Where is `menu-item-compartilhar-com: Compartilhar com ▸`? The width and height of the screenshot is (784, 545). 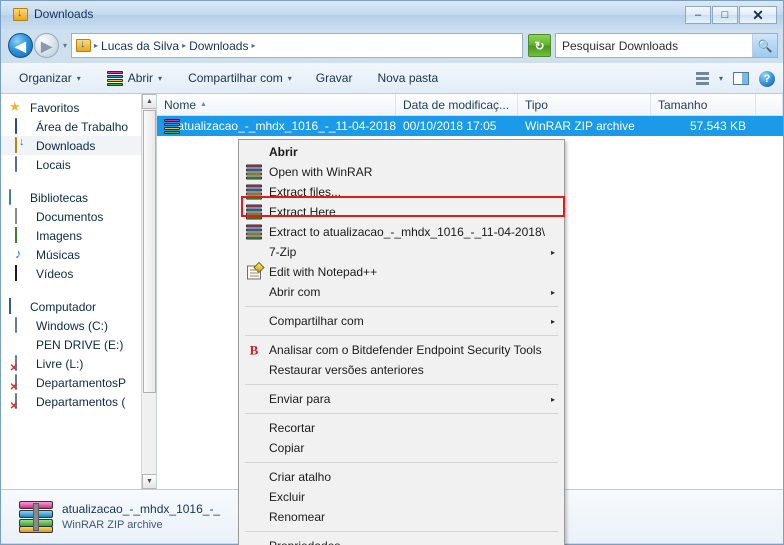 menu-item-compartilhar-com: Compartilhar com ▸ is located at coordinates (401, 321).